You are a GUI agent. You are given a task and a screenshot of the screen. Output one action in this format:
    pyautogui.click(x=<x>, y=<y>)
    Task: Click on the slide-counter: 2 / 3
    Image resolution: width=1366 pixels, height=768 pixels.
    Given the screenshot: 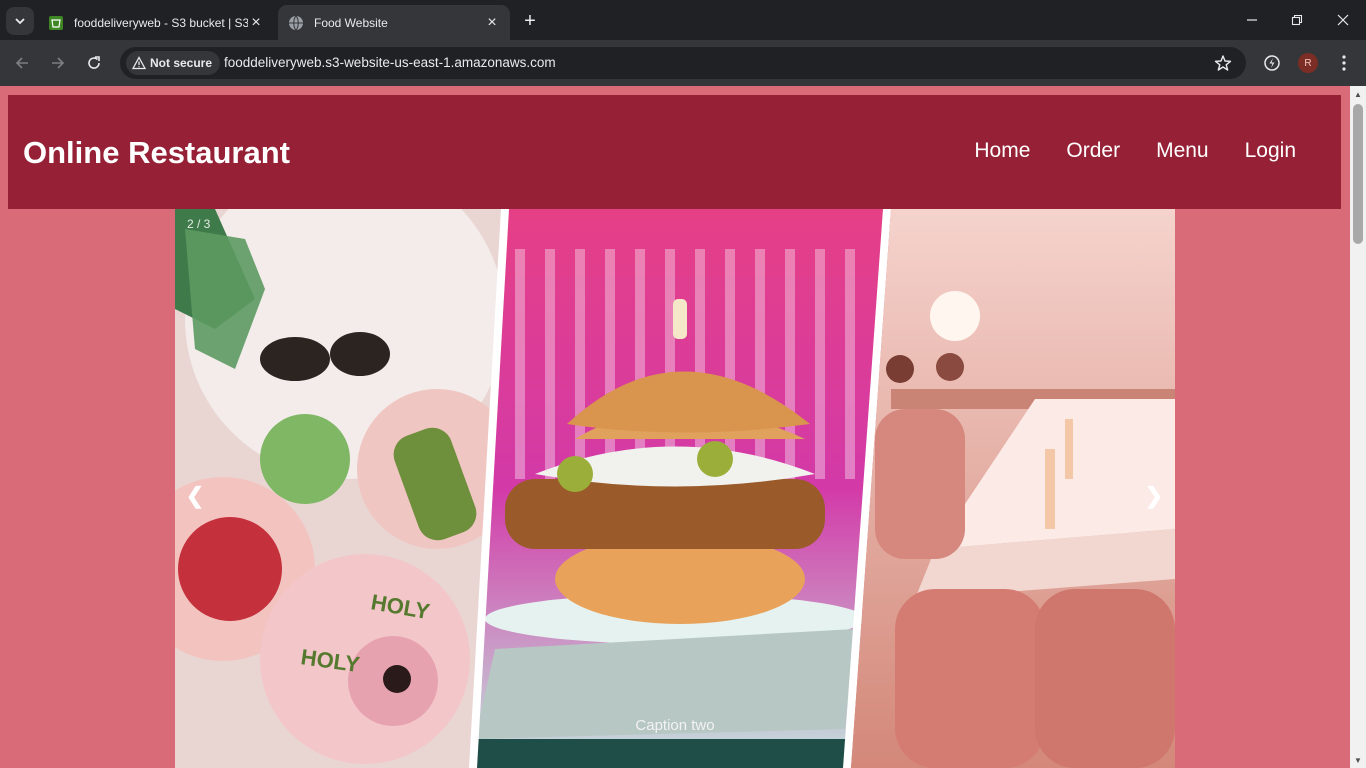 What is the action you would take?
    pyautogui.click(x=199, y=224)
    